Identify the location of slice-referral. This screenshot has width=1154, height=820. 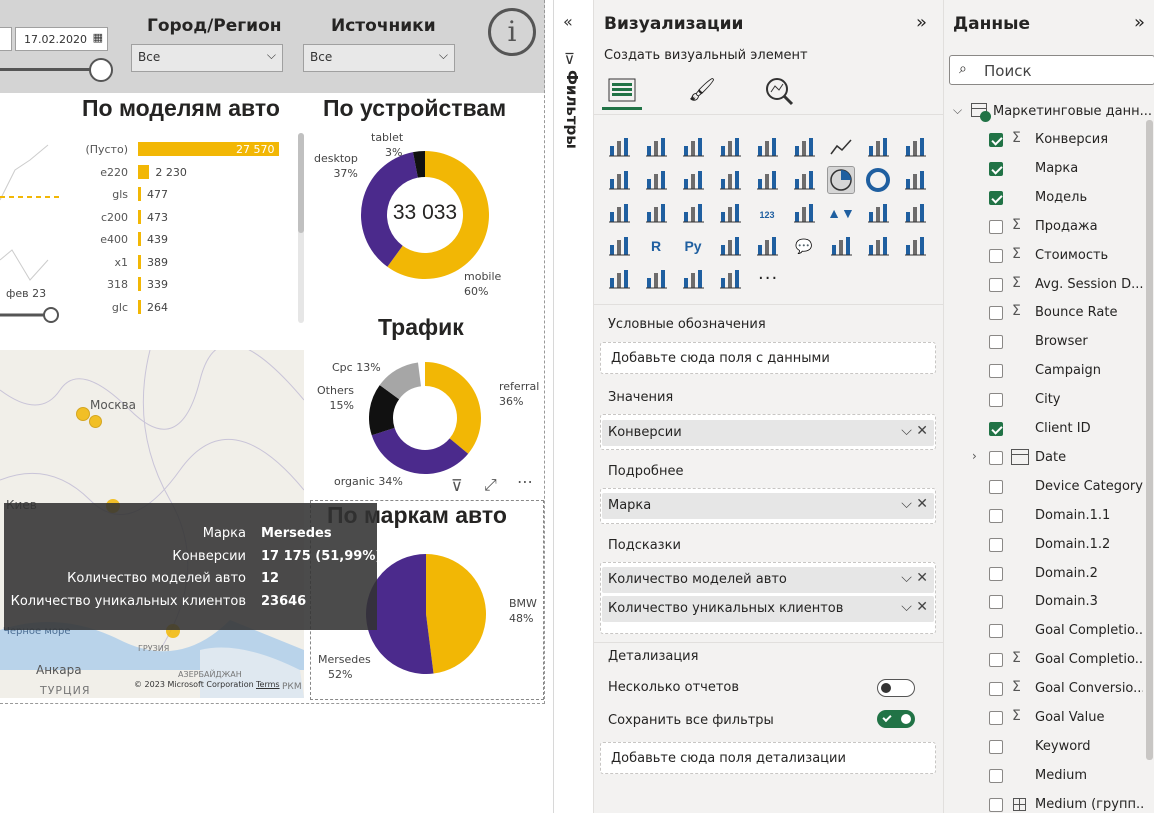
(453, 408).